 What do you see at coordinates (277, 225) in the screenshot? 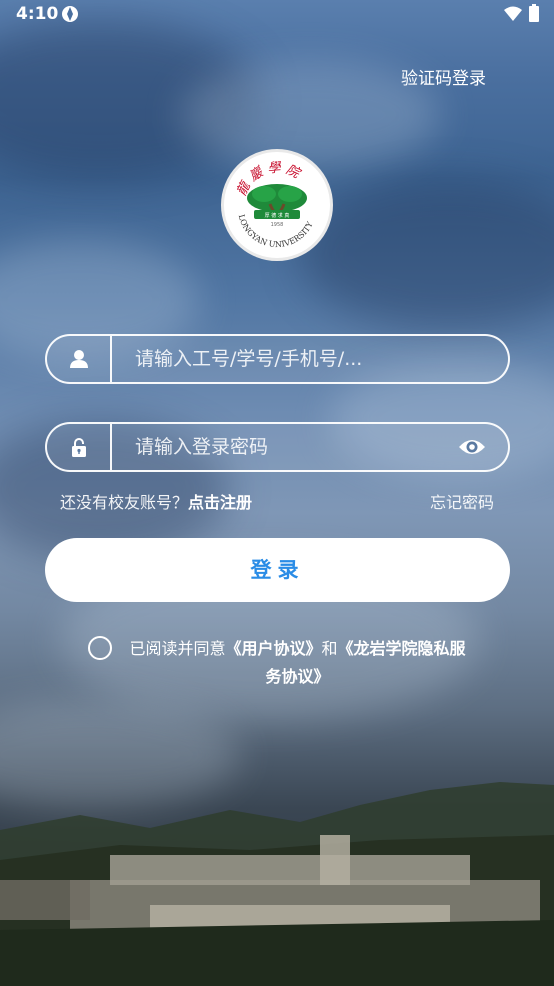
I see `svg-text: 1958` at bounding box center [277, 225].